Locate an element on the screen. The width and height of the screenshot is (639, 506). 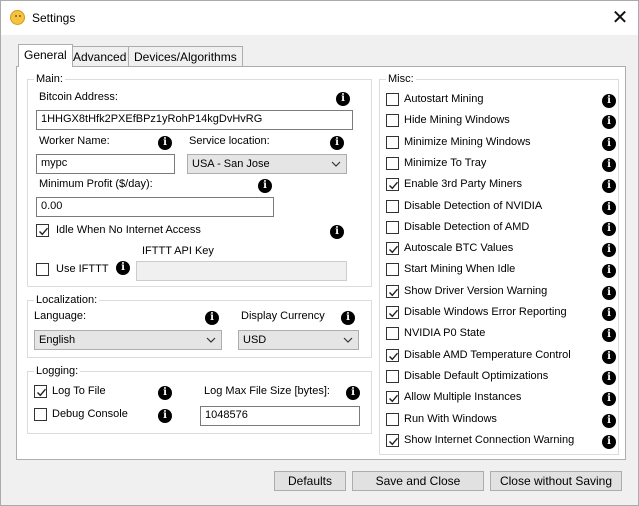
misc-option-row: Start Mining When Idle i is located at coordinates (500, 272).